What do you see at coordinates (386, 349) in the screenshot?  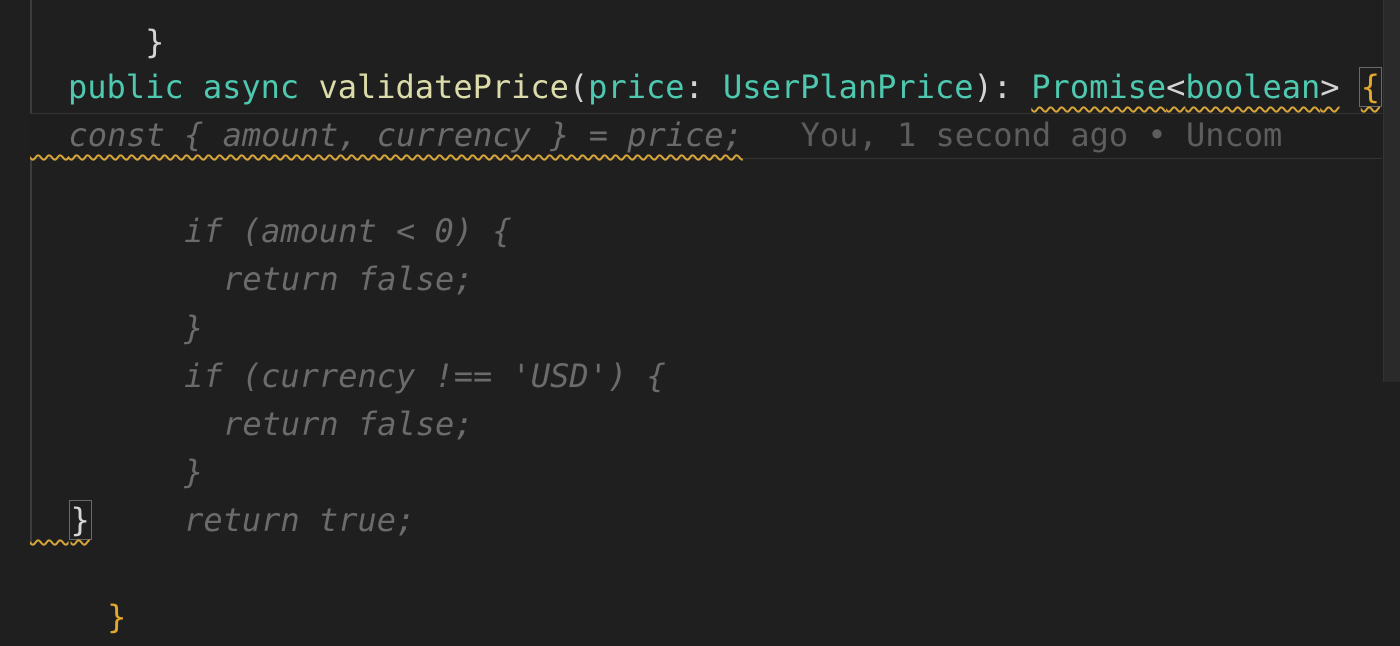 I see `code-line-if-currency: if (currency !== 'USD') {` at bounding box center [386, 349].